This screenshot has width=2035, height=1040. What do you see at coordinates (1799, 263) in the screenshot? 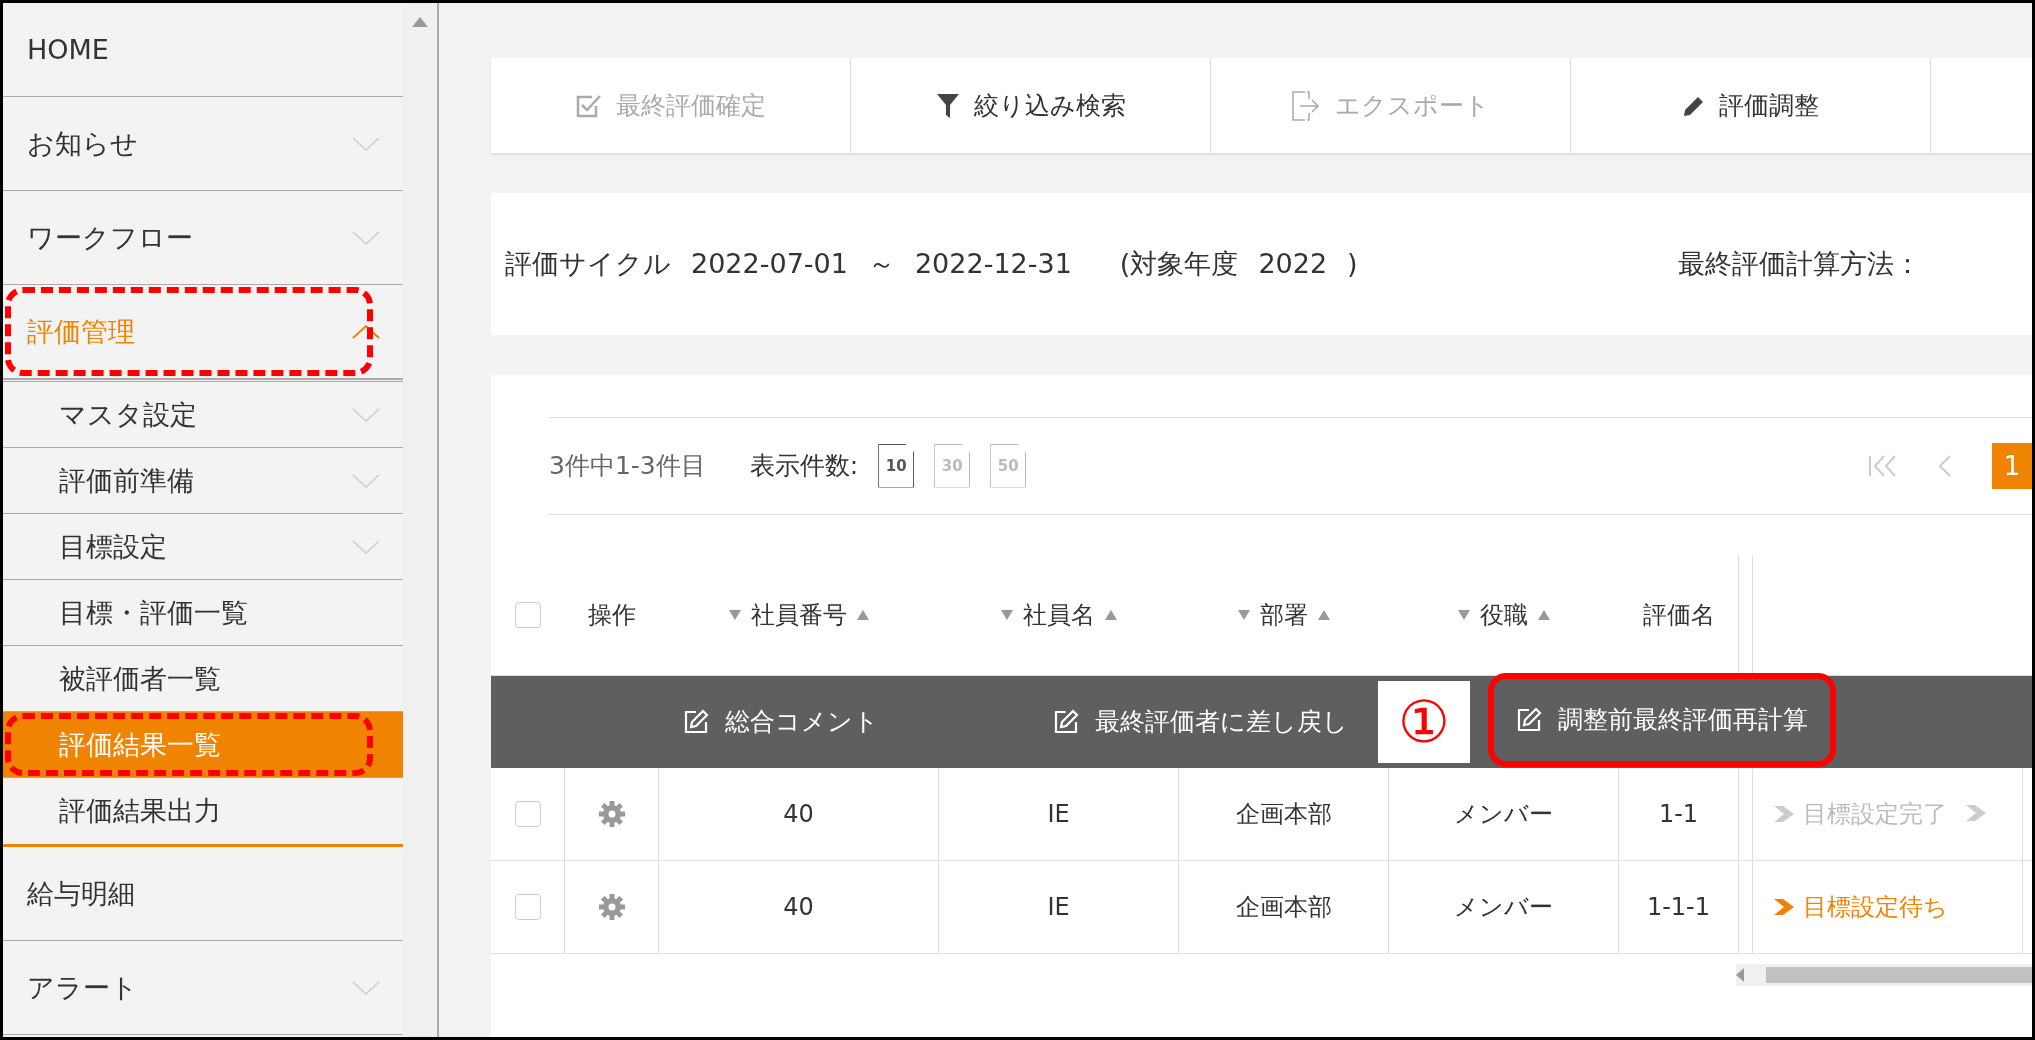
I see `calculation-method-label: 最終評価計算方法：` at bounding box center [1799, 263].